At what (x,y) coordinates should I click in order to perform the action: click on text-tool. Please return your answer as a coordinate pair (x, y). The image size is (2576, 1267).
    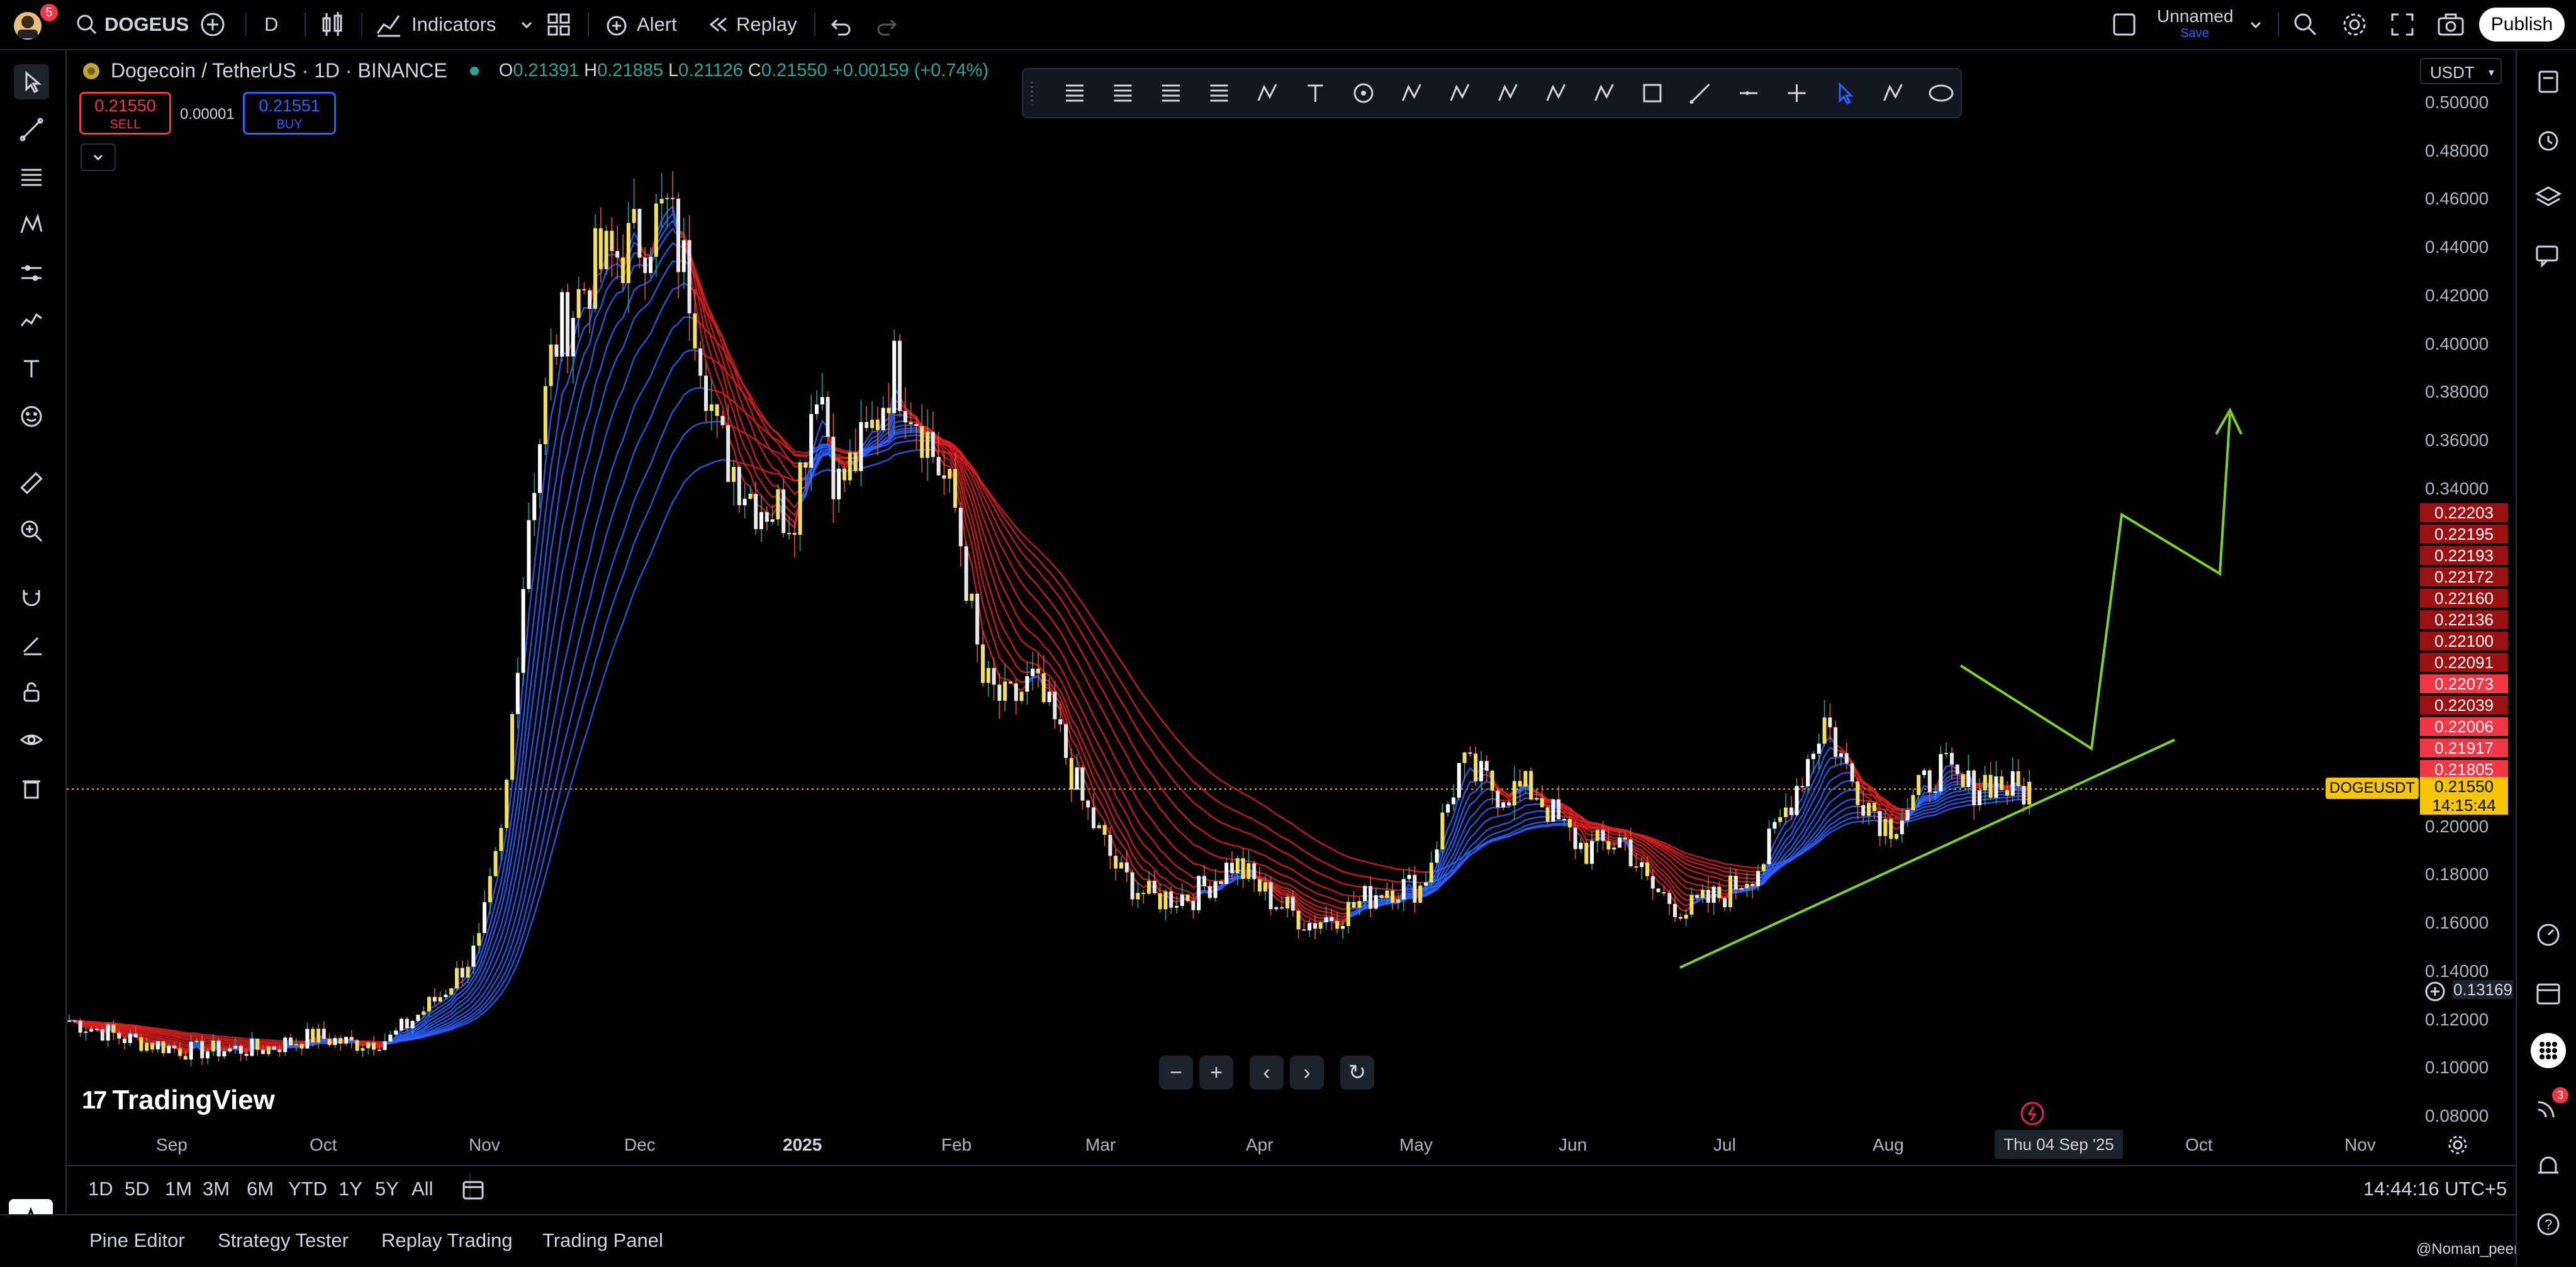
    Looking at the image, I should click on (31, 369).